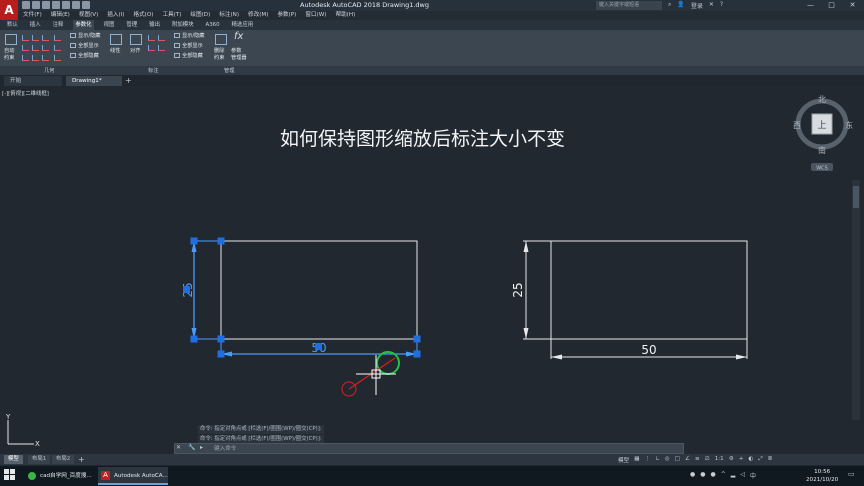 The image size is (864, 486). I want to click on customization-icon: ≣, so click(770, 460).